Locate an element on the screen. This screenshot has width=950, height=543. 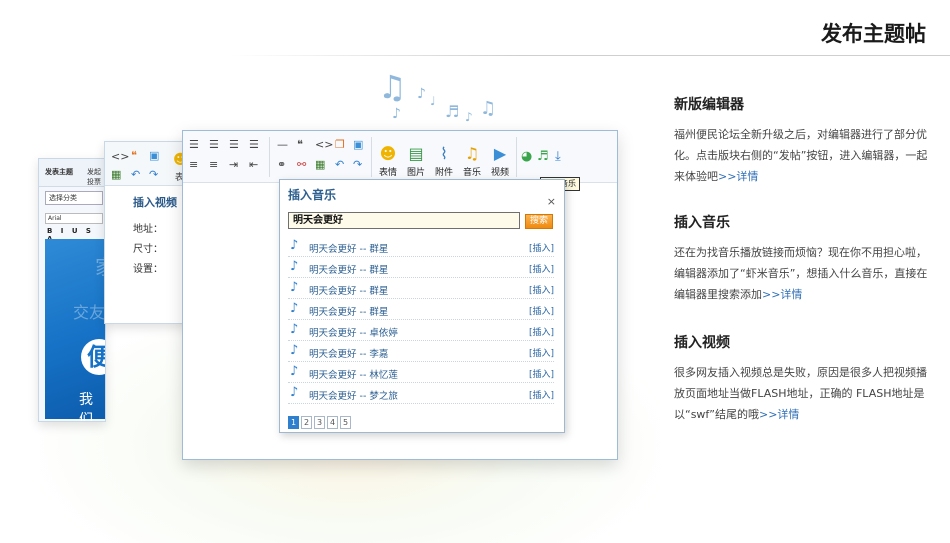
page-3-button: 3 is located at coordinates (319, 422).